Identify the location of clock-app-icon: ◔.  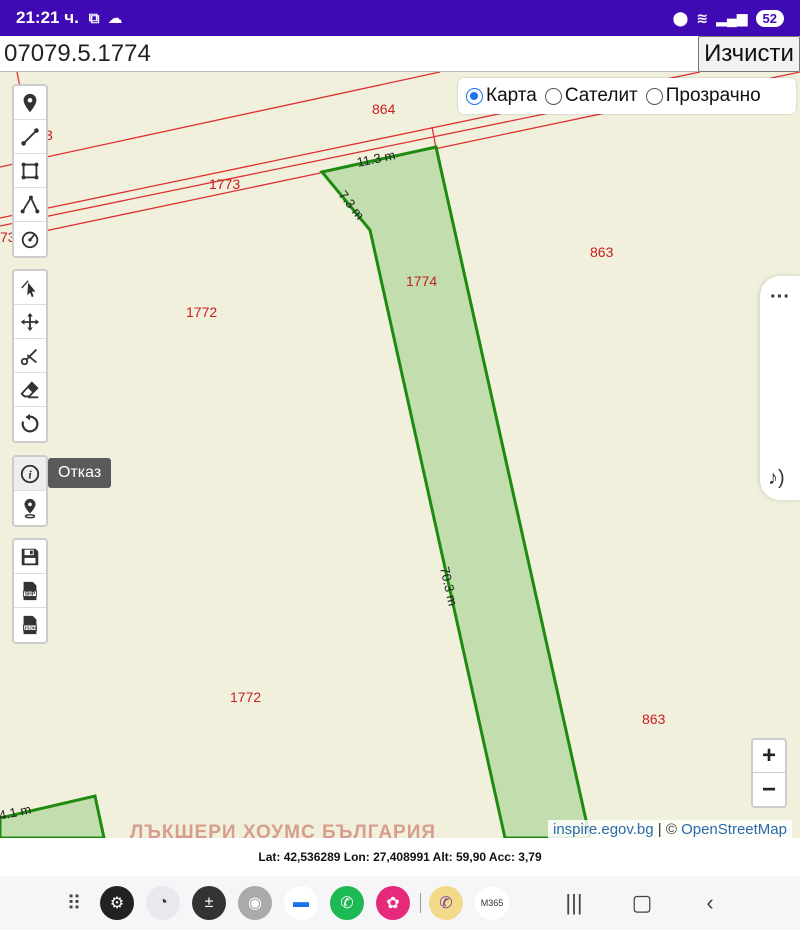
(163, 903).